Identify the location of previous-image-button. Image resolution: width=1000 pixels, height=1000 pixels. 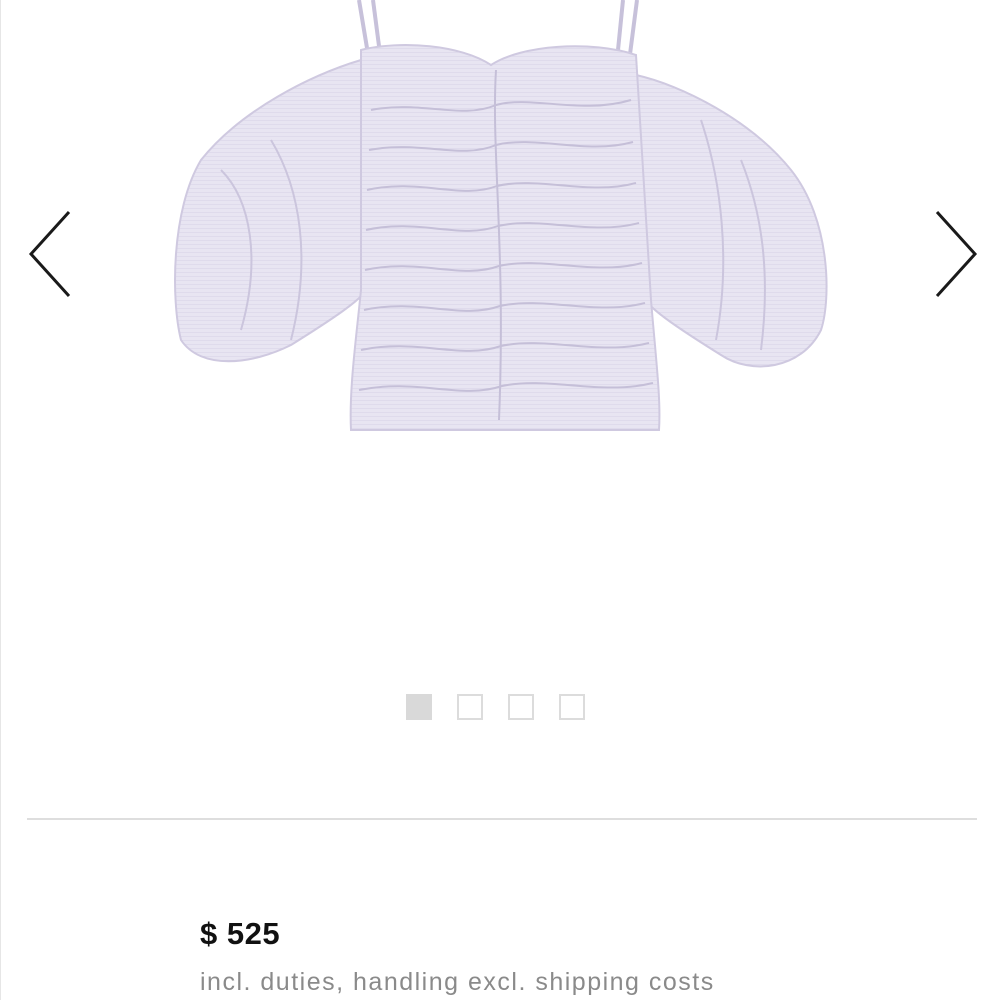
(47, 255).